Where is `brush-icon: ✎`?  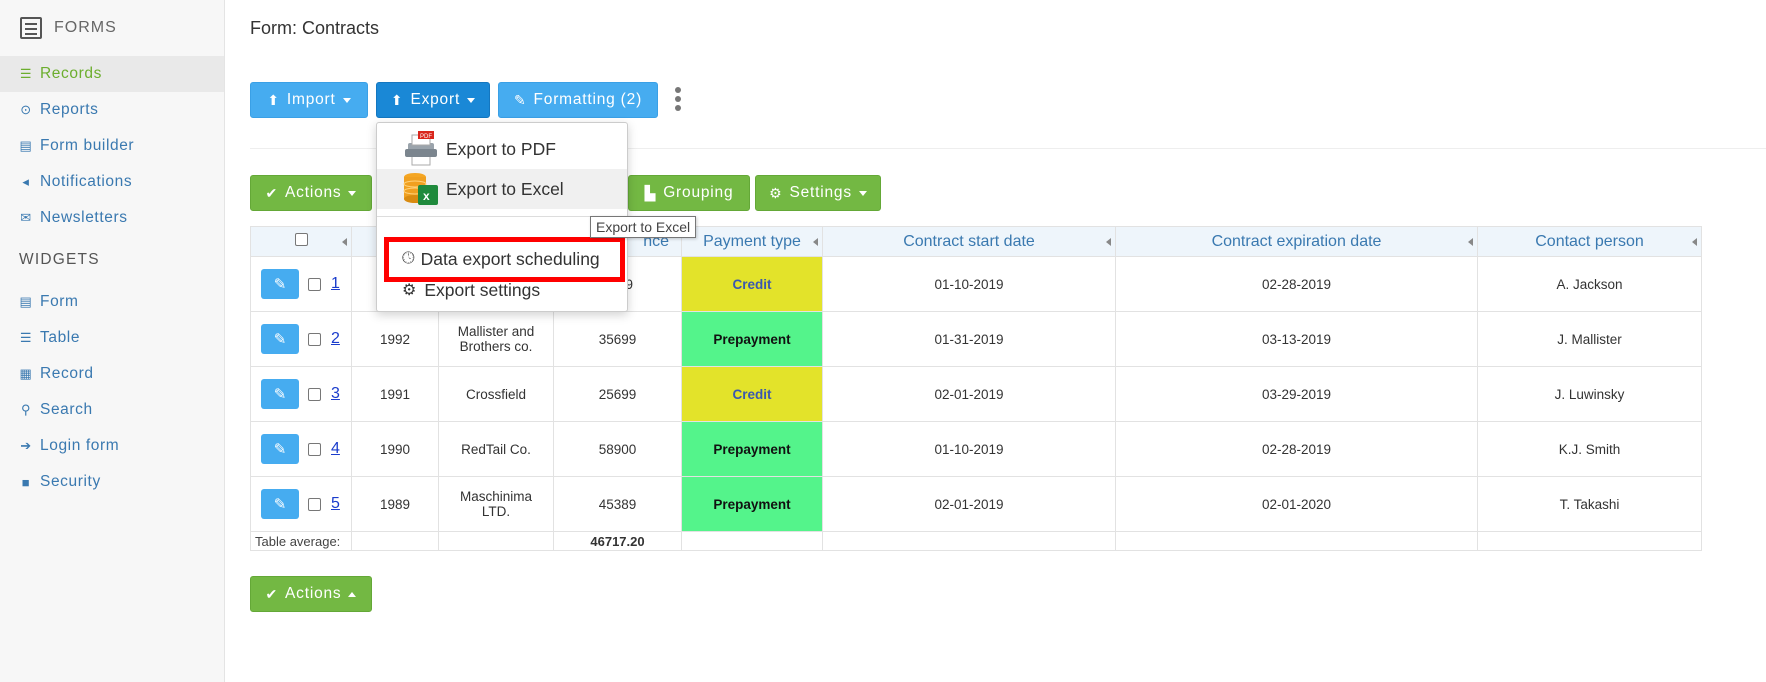 brush-icon: ✎ is located at coordinates (520, 99).